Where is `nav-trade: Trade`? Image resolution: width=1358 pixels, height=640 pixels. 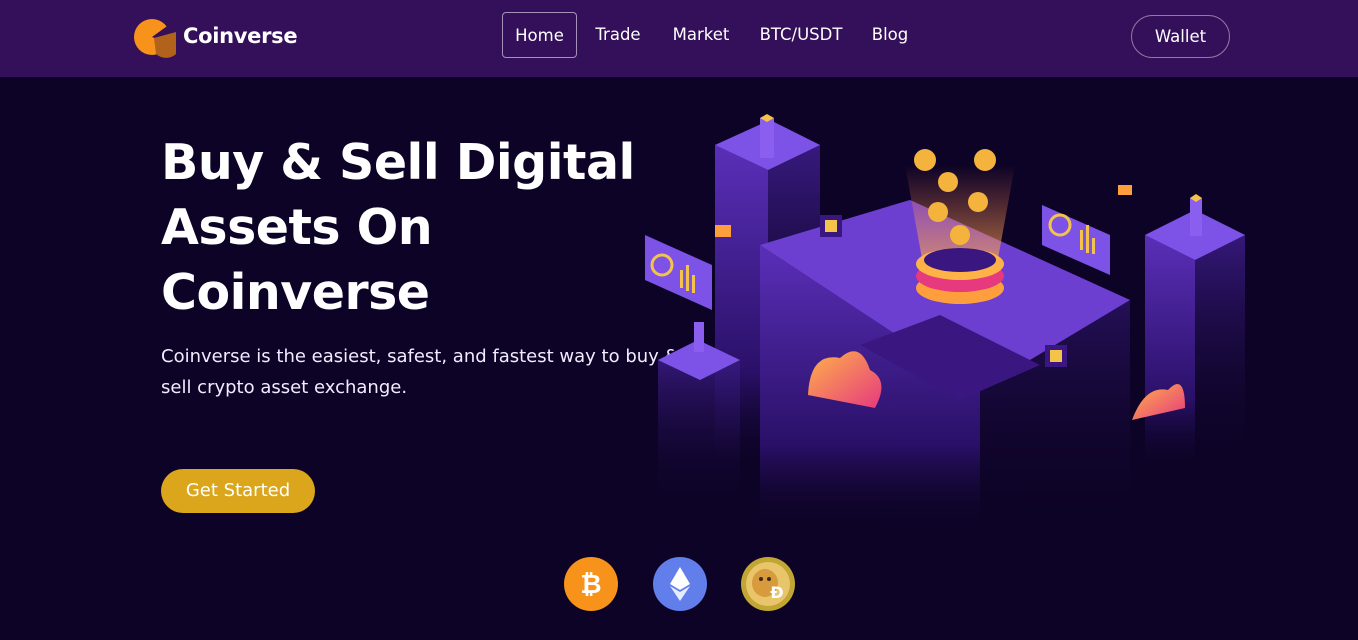
nav-trade: Trade is located at coordinates (618, 35).